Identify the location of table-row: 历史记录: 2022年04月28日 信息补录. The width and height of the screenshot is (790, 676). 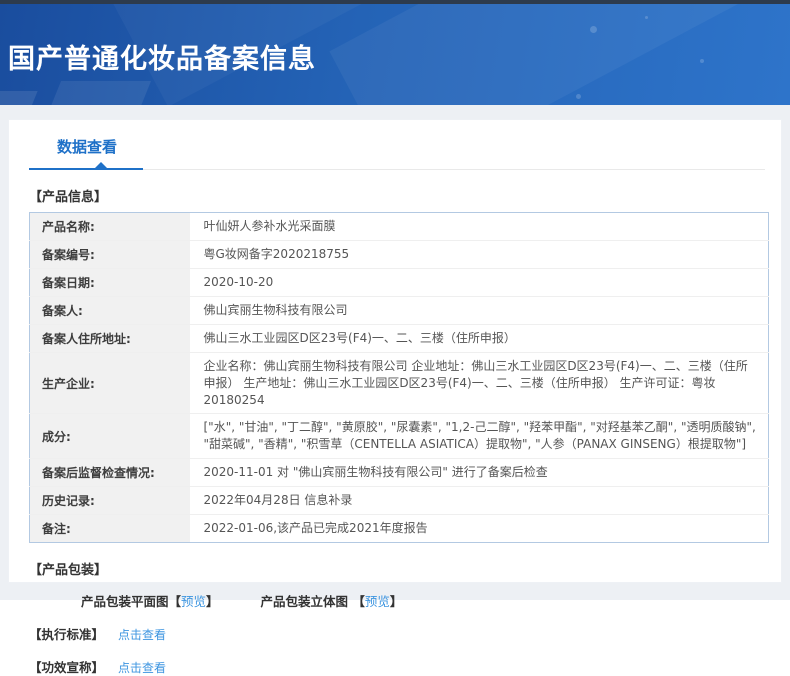
(399, 500).